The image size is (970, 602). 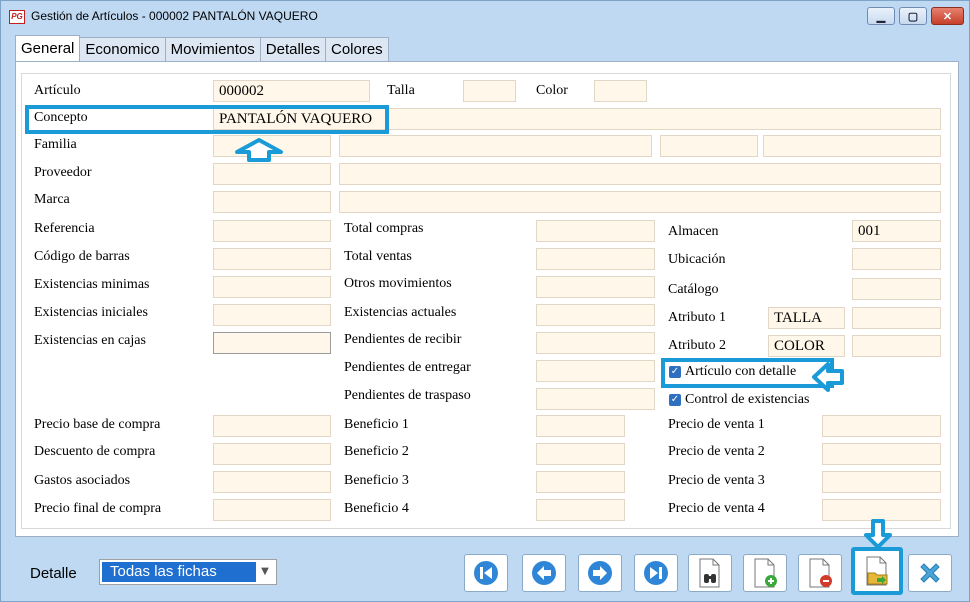 I want to click on subfamilia-name-field, so click(x=852, y=146).